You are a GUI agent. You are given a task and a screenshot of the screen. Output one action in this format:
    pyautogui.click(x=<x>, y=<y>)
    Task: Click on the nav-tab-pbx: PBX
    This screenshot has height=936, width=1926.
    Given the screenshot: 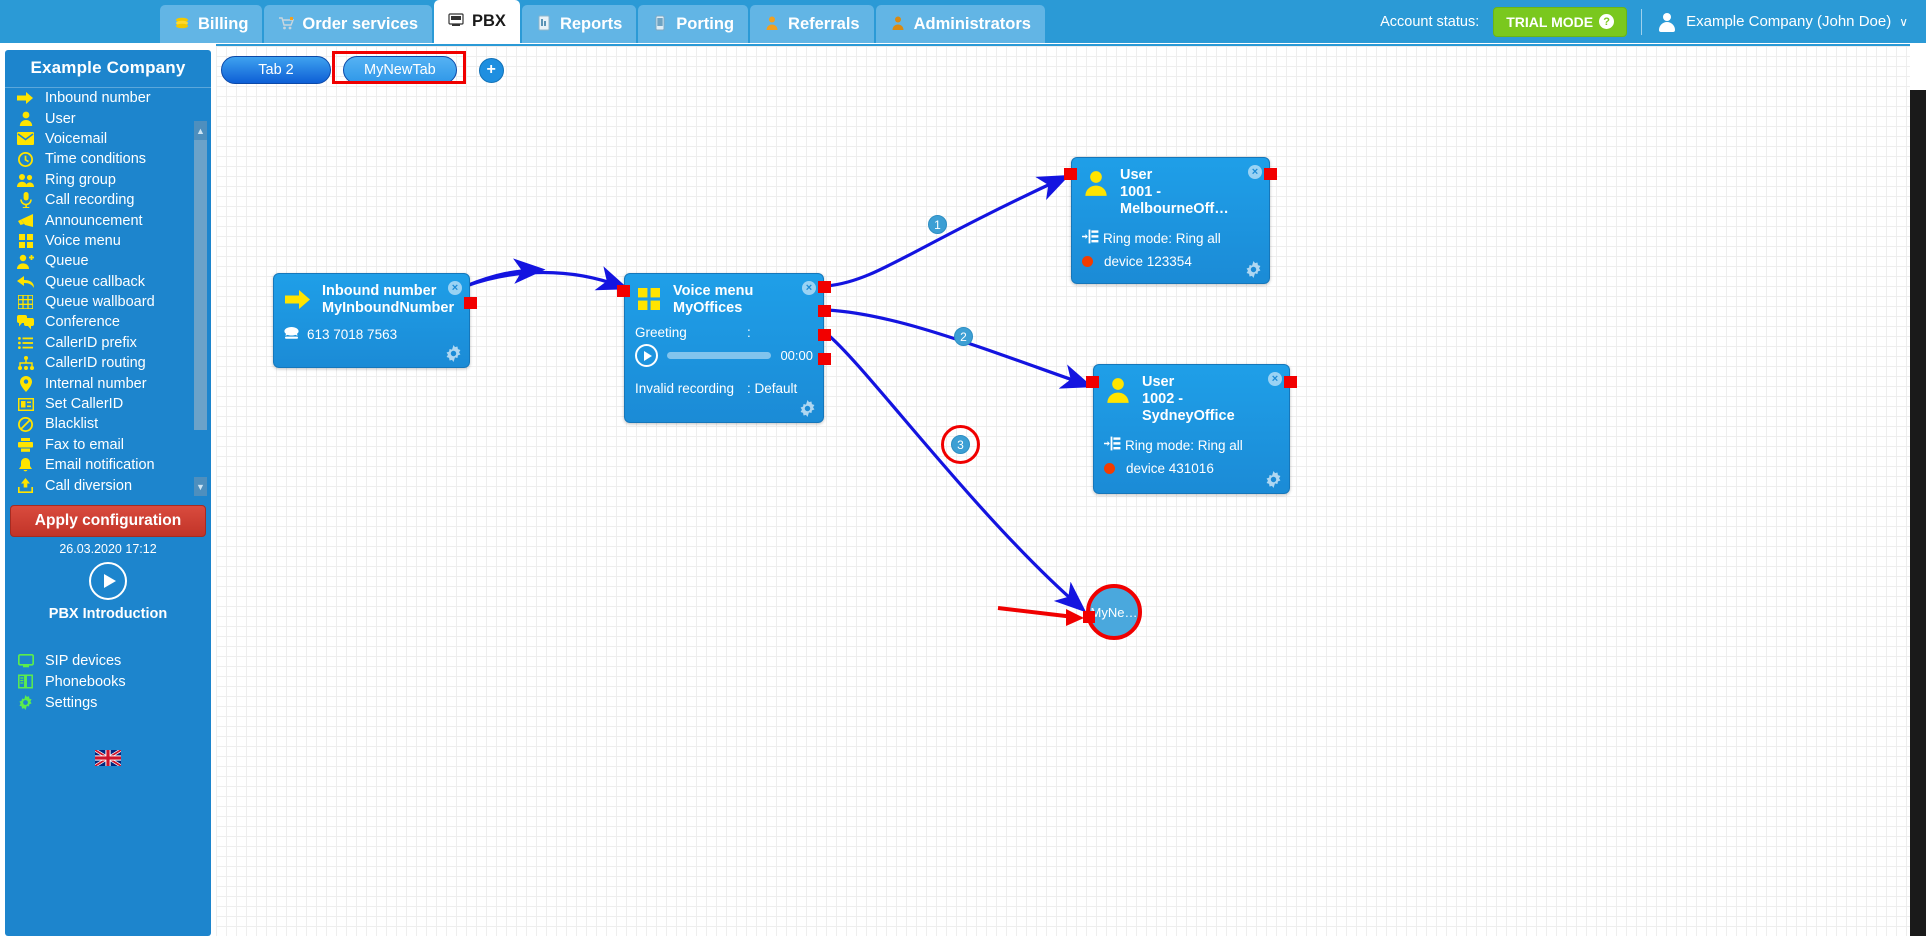 What is the action you would take?
    pyautogui.click(x=477, y=21)
    